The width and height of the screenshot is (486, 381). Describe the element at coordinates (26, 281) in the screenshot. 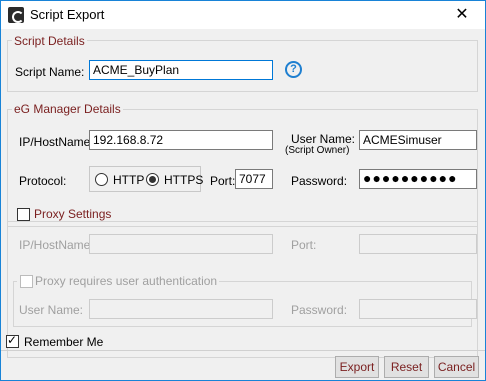

I see `proxy-auth-checkbox` at that location.